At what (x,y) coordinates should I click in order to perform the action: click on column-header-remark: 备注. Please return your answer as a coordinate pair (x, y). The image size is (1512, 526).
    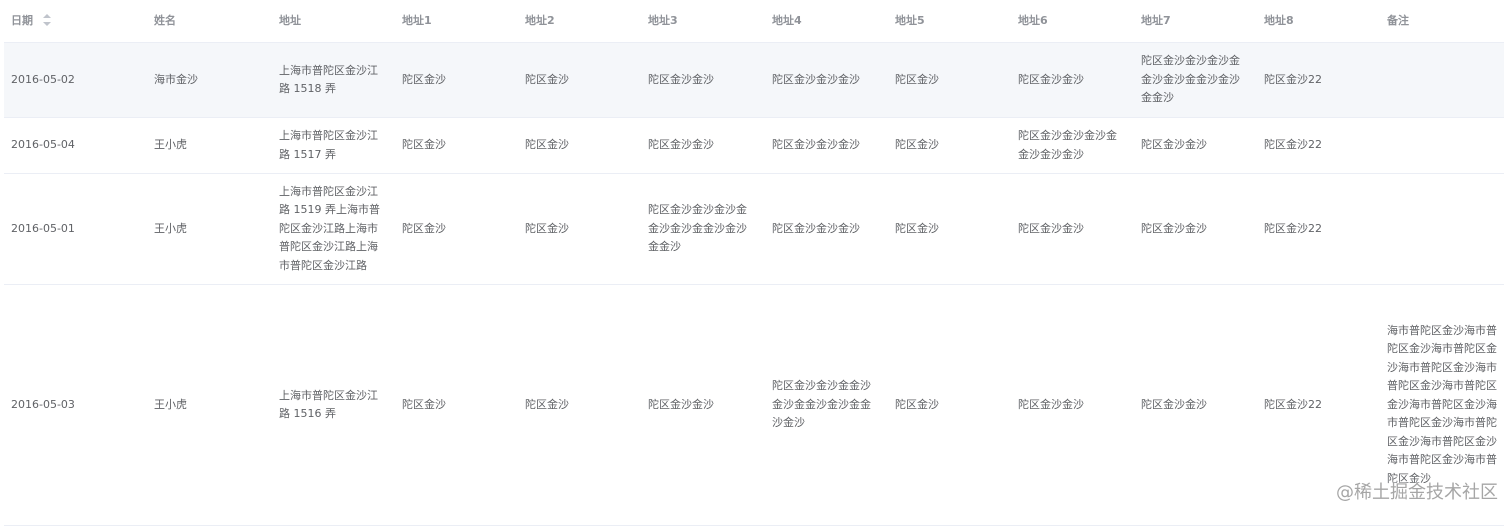
    Looking at the image, I should click on (1442, 21).